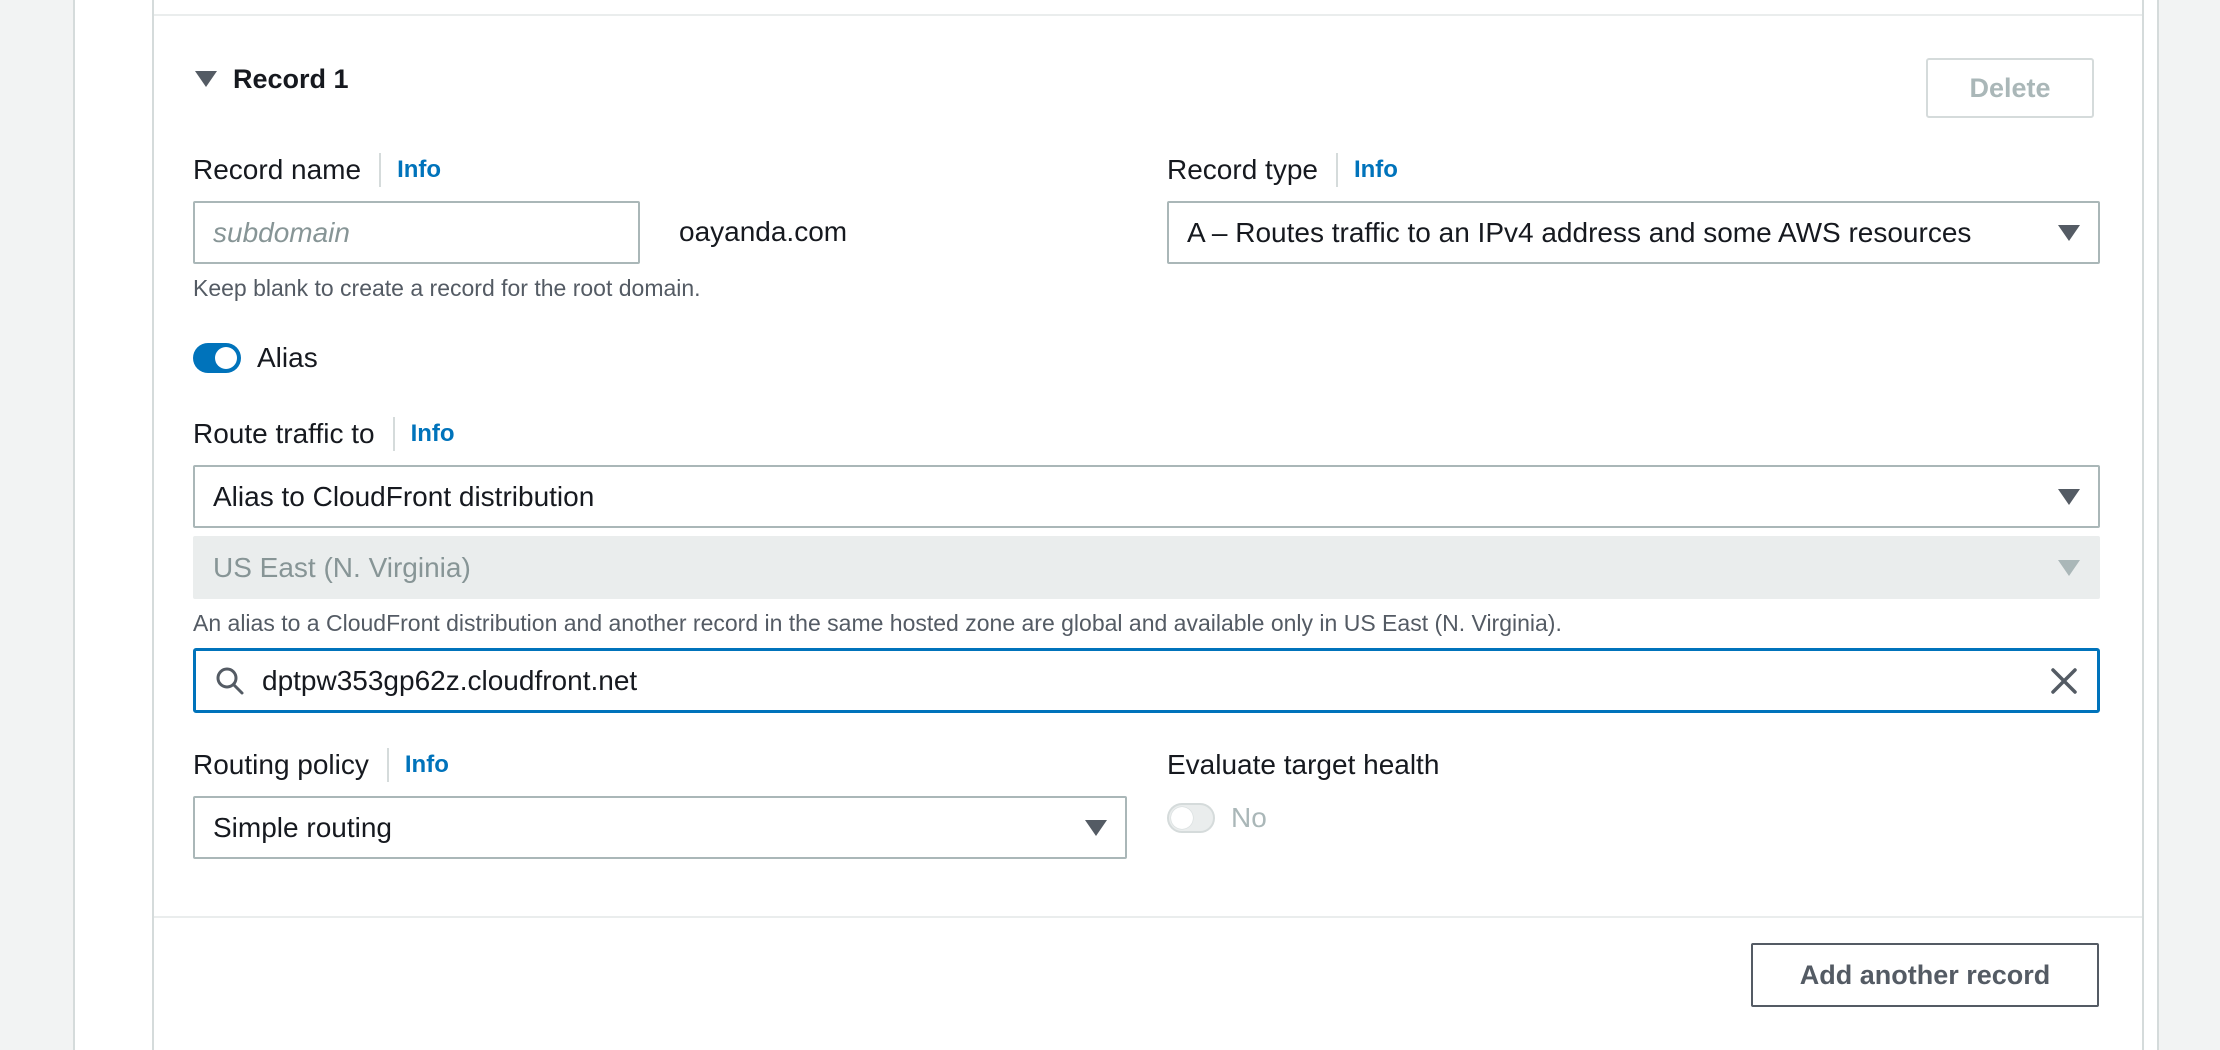 The width and height of the screenshot is (2220, 1050). What do you see at coordinates (1925, 975) in the screenshot?
I see `add-another-record-button: Add another record` at bounding box center [1925, 975].